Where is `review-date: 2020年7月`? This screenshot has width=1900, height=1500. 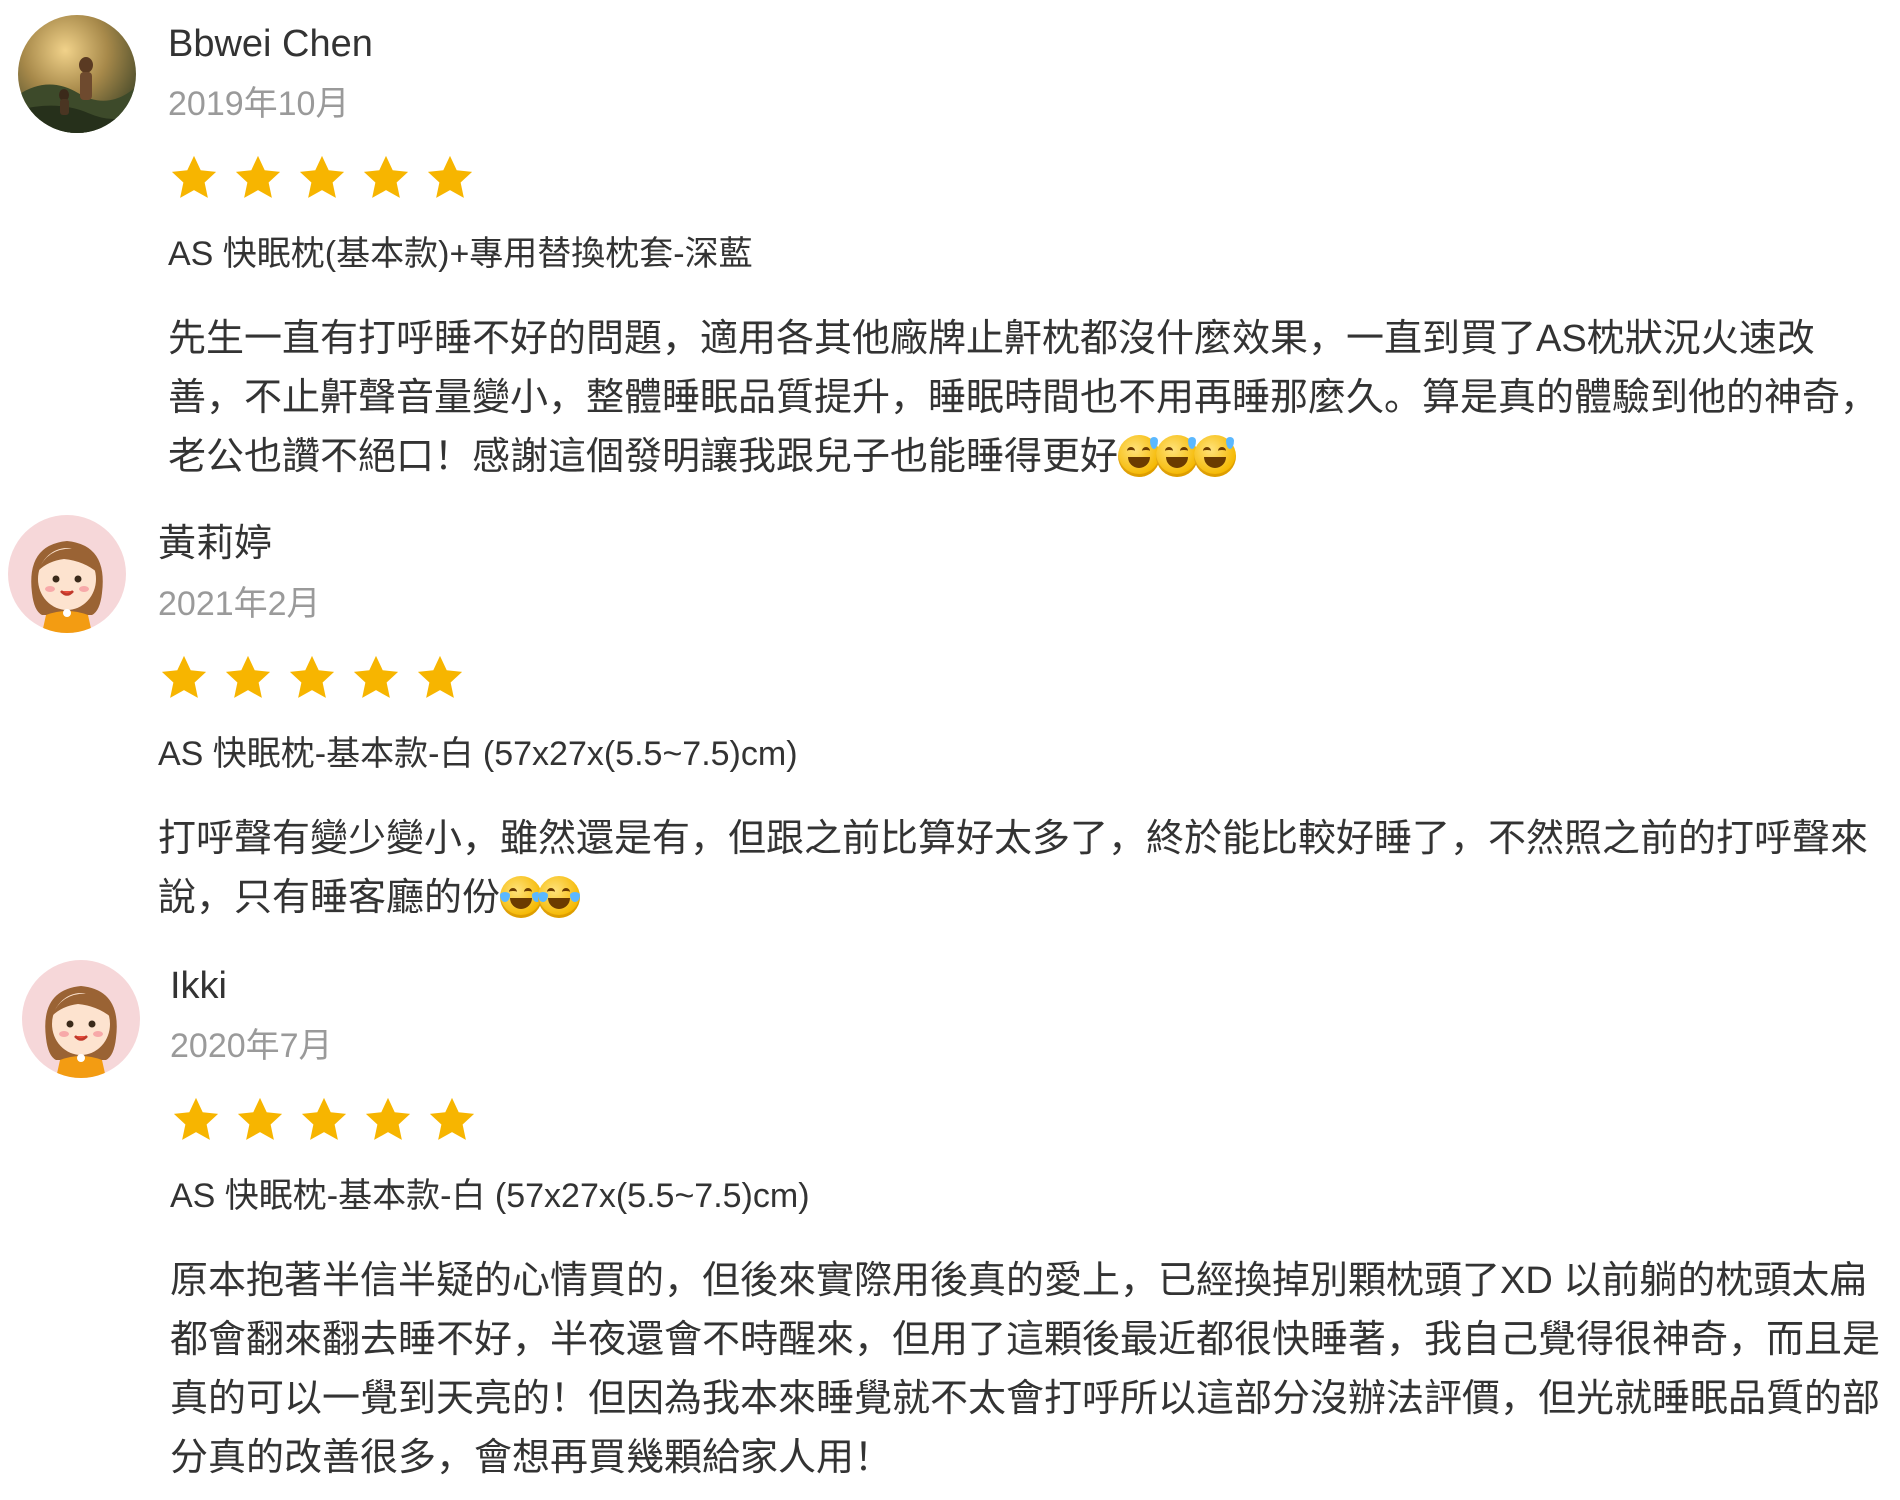
review-date: 2020年7月 is located at coordinates (251, 1046).